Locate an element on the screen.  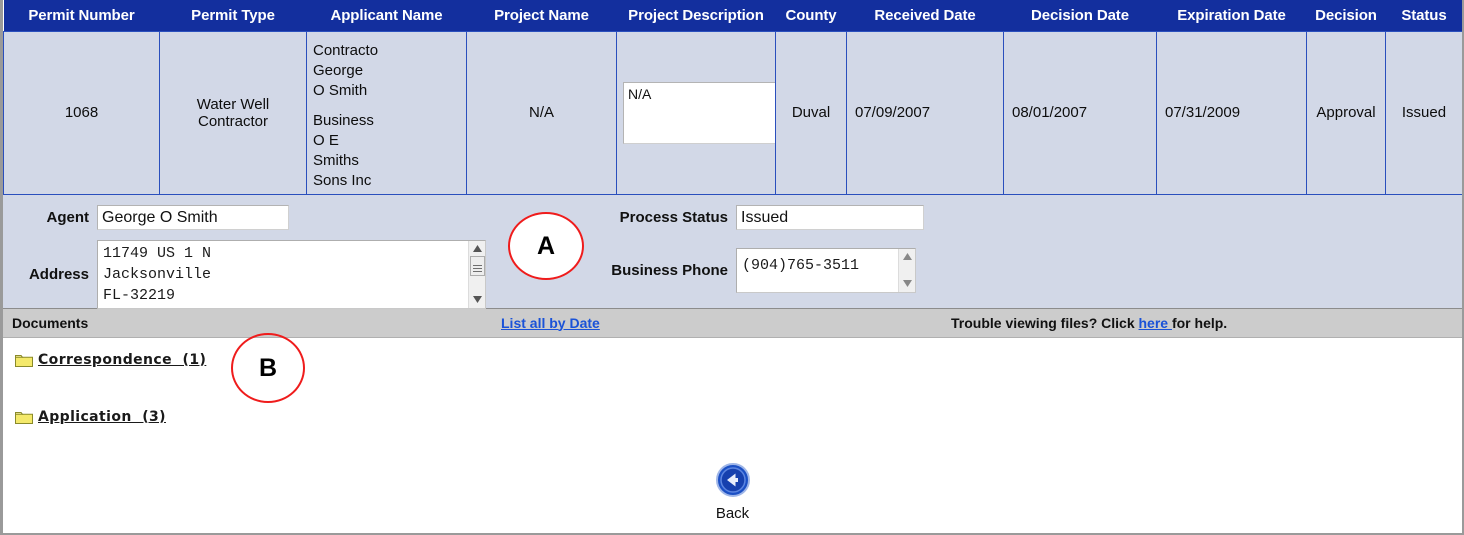
back-arrow-icon is located at coordinates (732, 482).